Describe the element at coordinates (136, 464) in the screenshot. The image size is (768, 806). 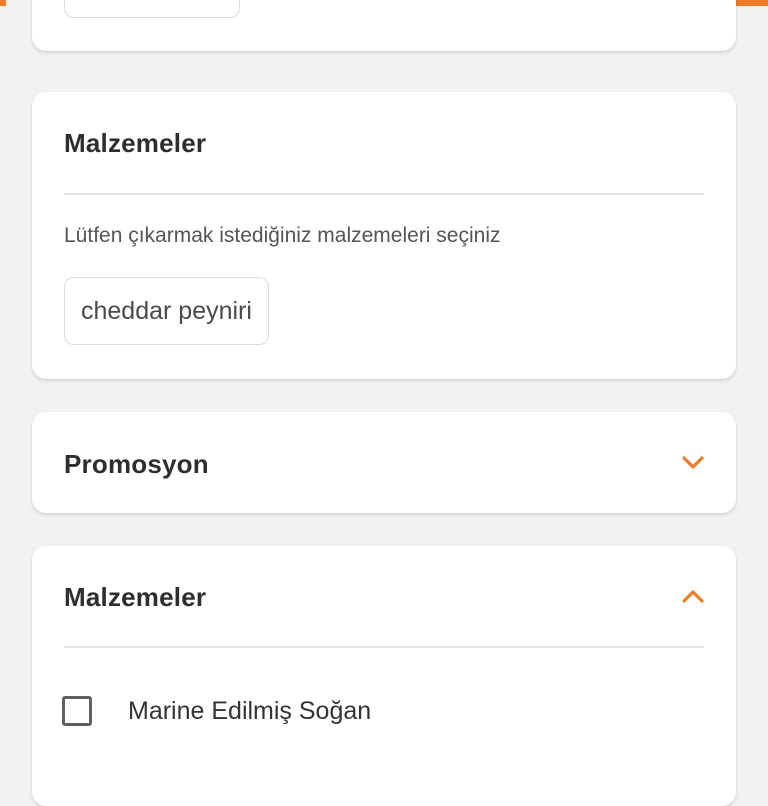
I see `promotion-title: Promosyon` at that location.